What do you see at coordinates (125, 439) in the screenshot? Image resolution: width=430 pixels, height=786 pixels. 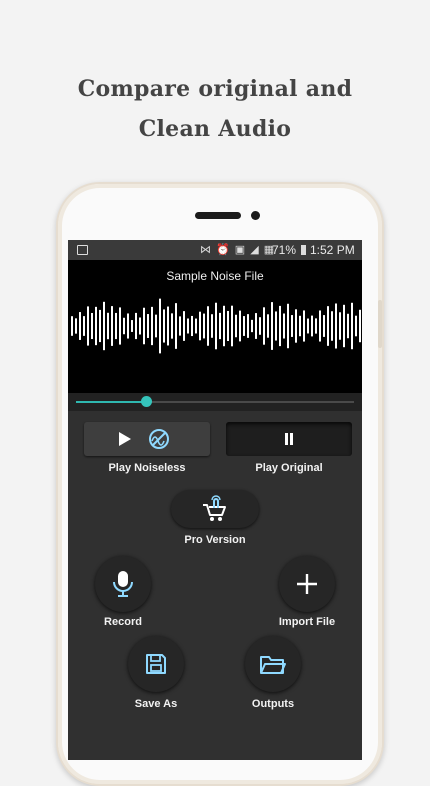 I see `play-icon` at bounding box center [125, 439].